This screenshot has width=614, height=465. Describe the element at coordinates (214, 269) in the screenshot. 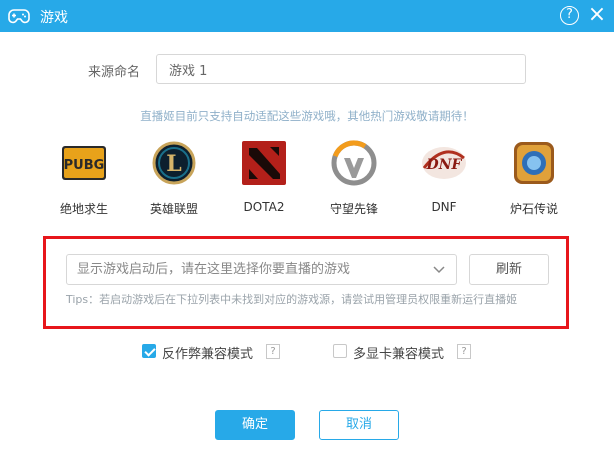

I see `game-source-placeholder: 显示游戏启动后，请在这里选择你要直播的游戏` at that location.